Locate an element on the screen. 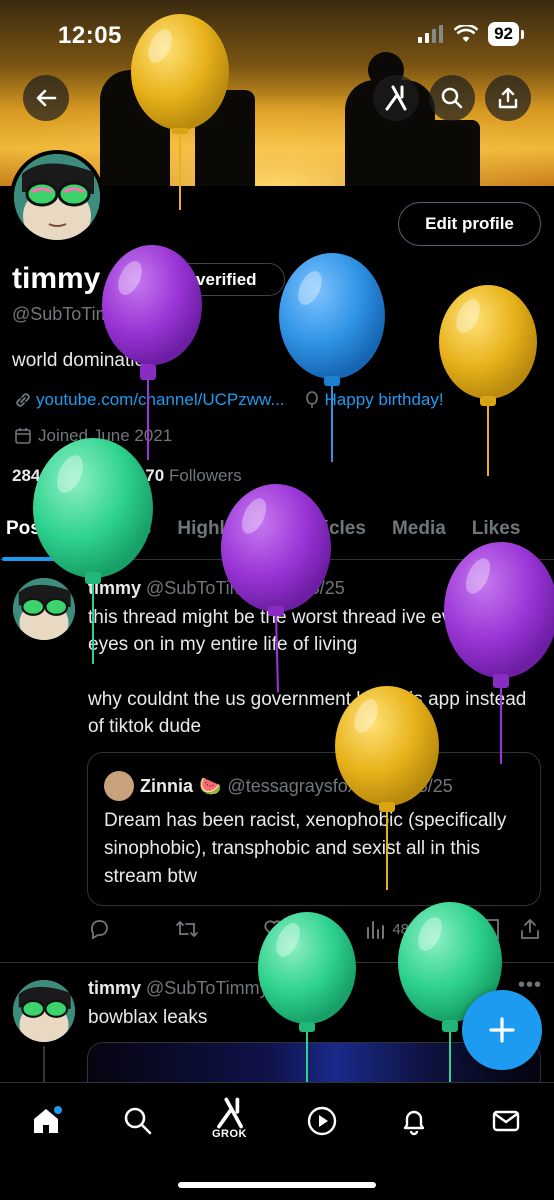 The height and width of the screenshot is (1200, 554). edit-profile-button: Edit profile is located at coordinates (469, 224).